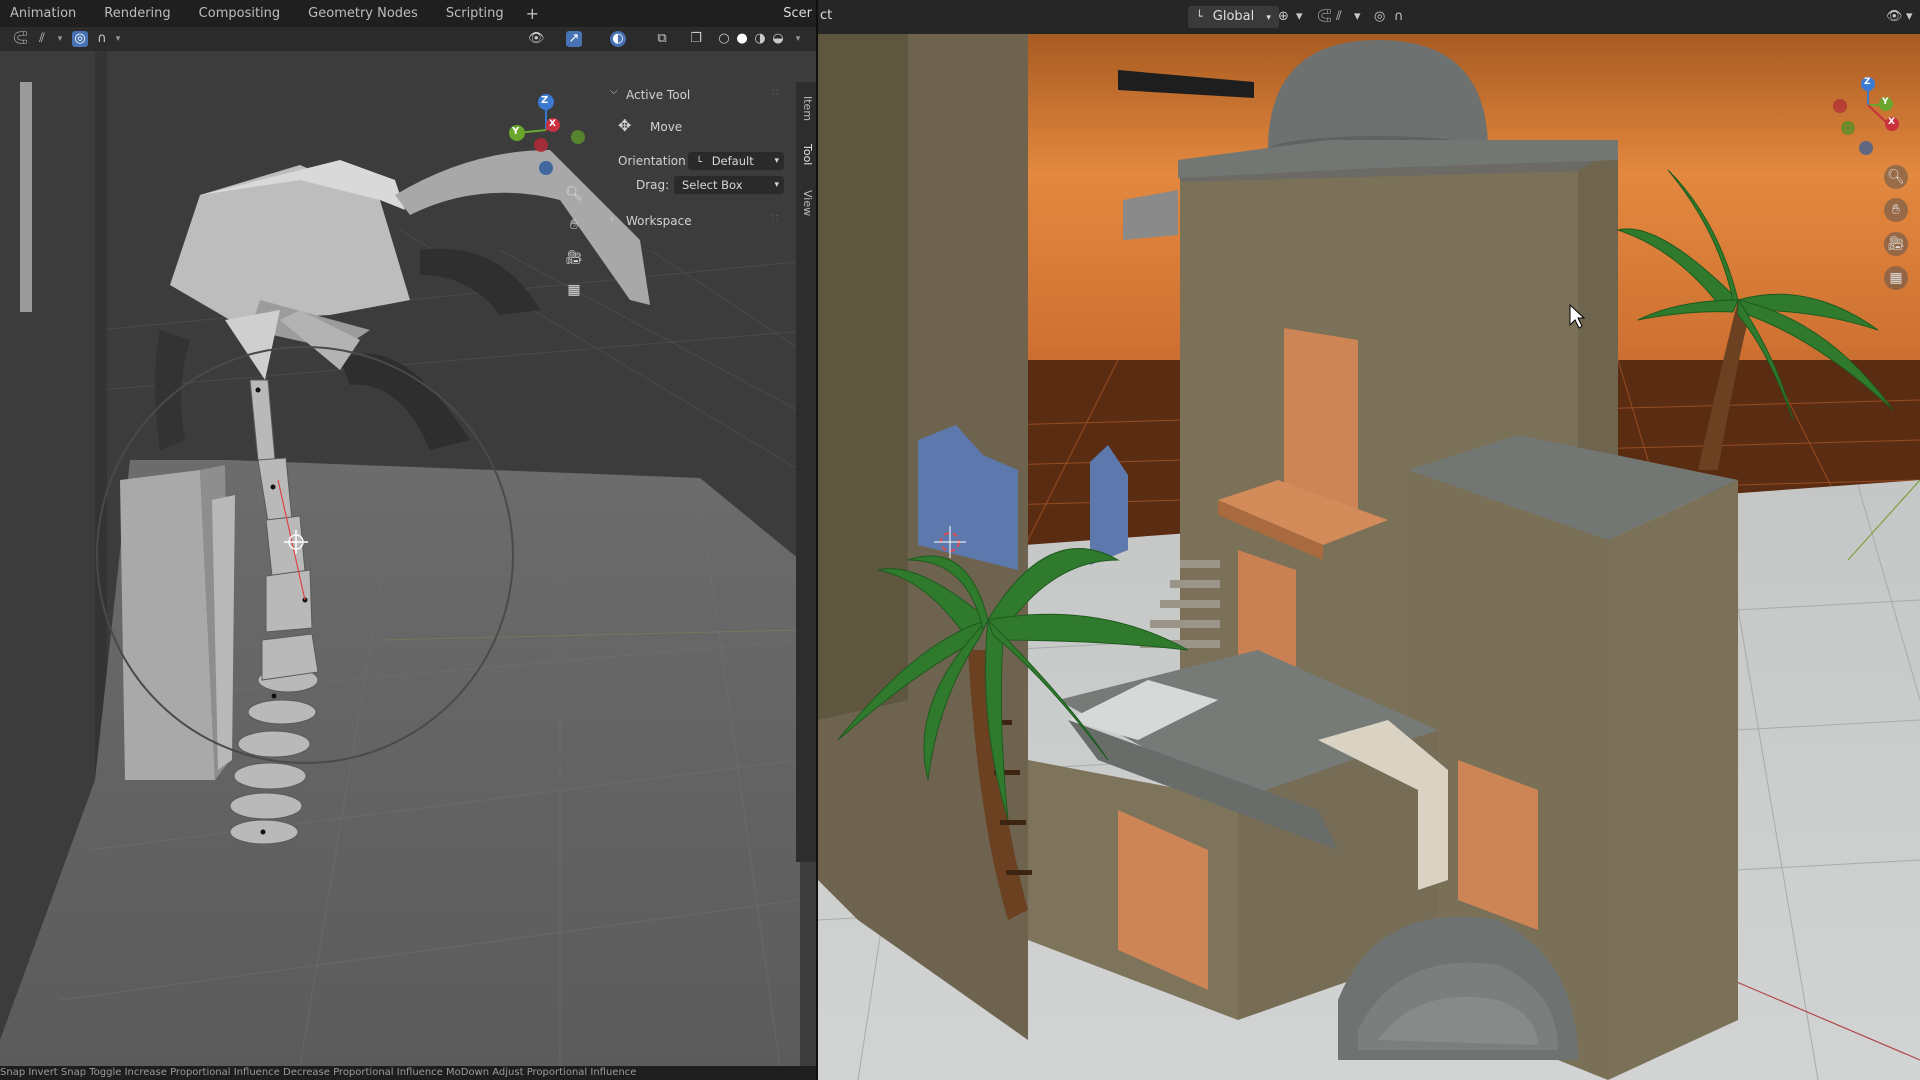 This screenshot has width=1920, height=1080. I want to click on right-viewport-header: ct └ Global ▾ ⊕ ▾ 🧲︎ ⫽ ▾ ◎ ∩ 👁︎ ▾, so click(1369, 17).